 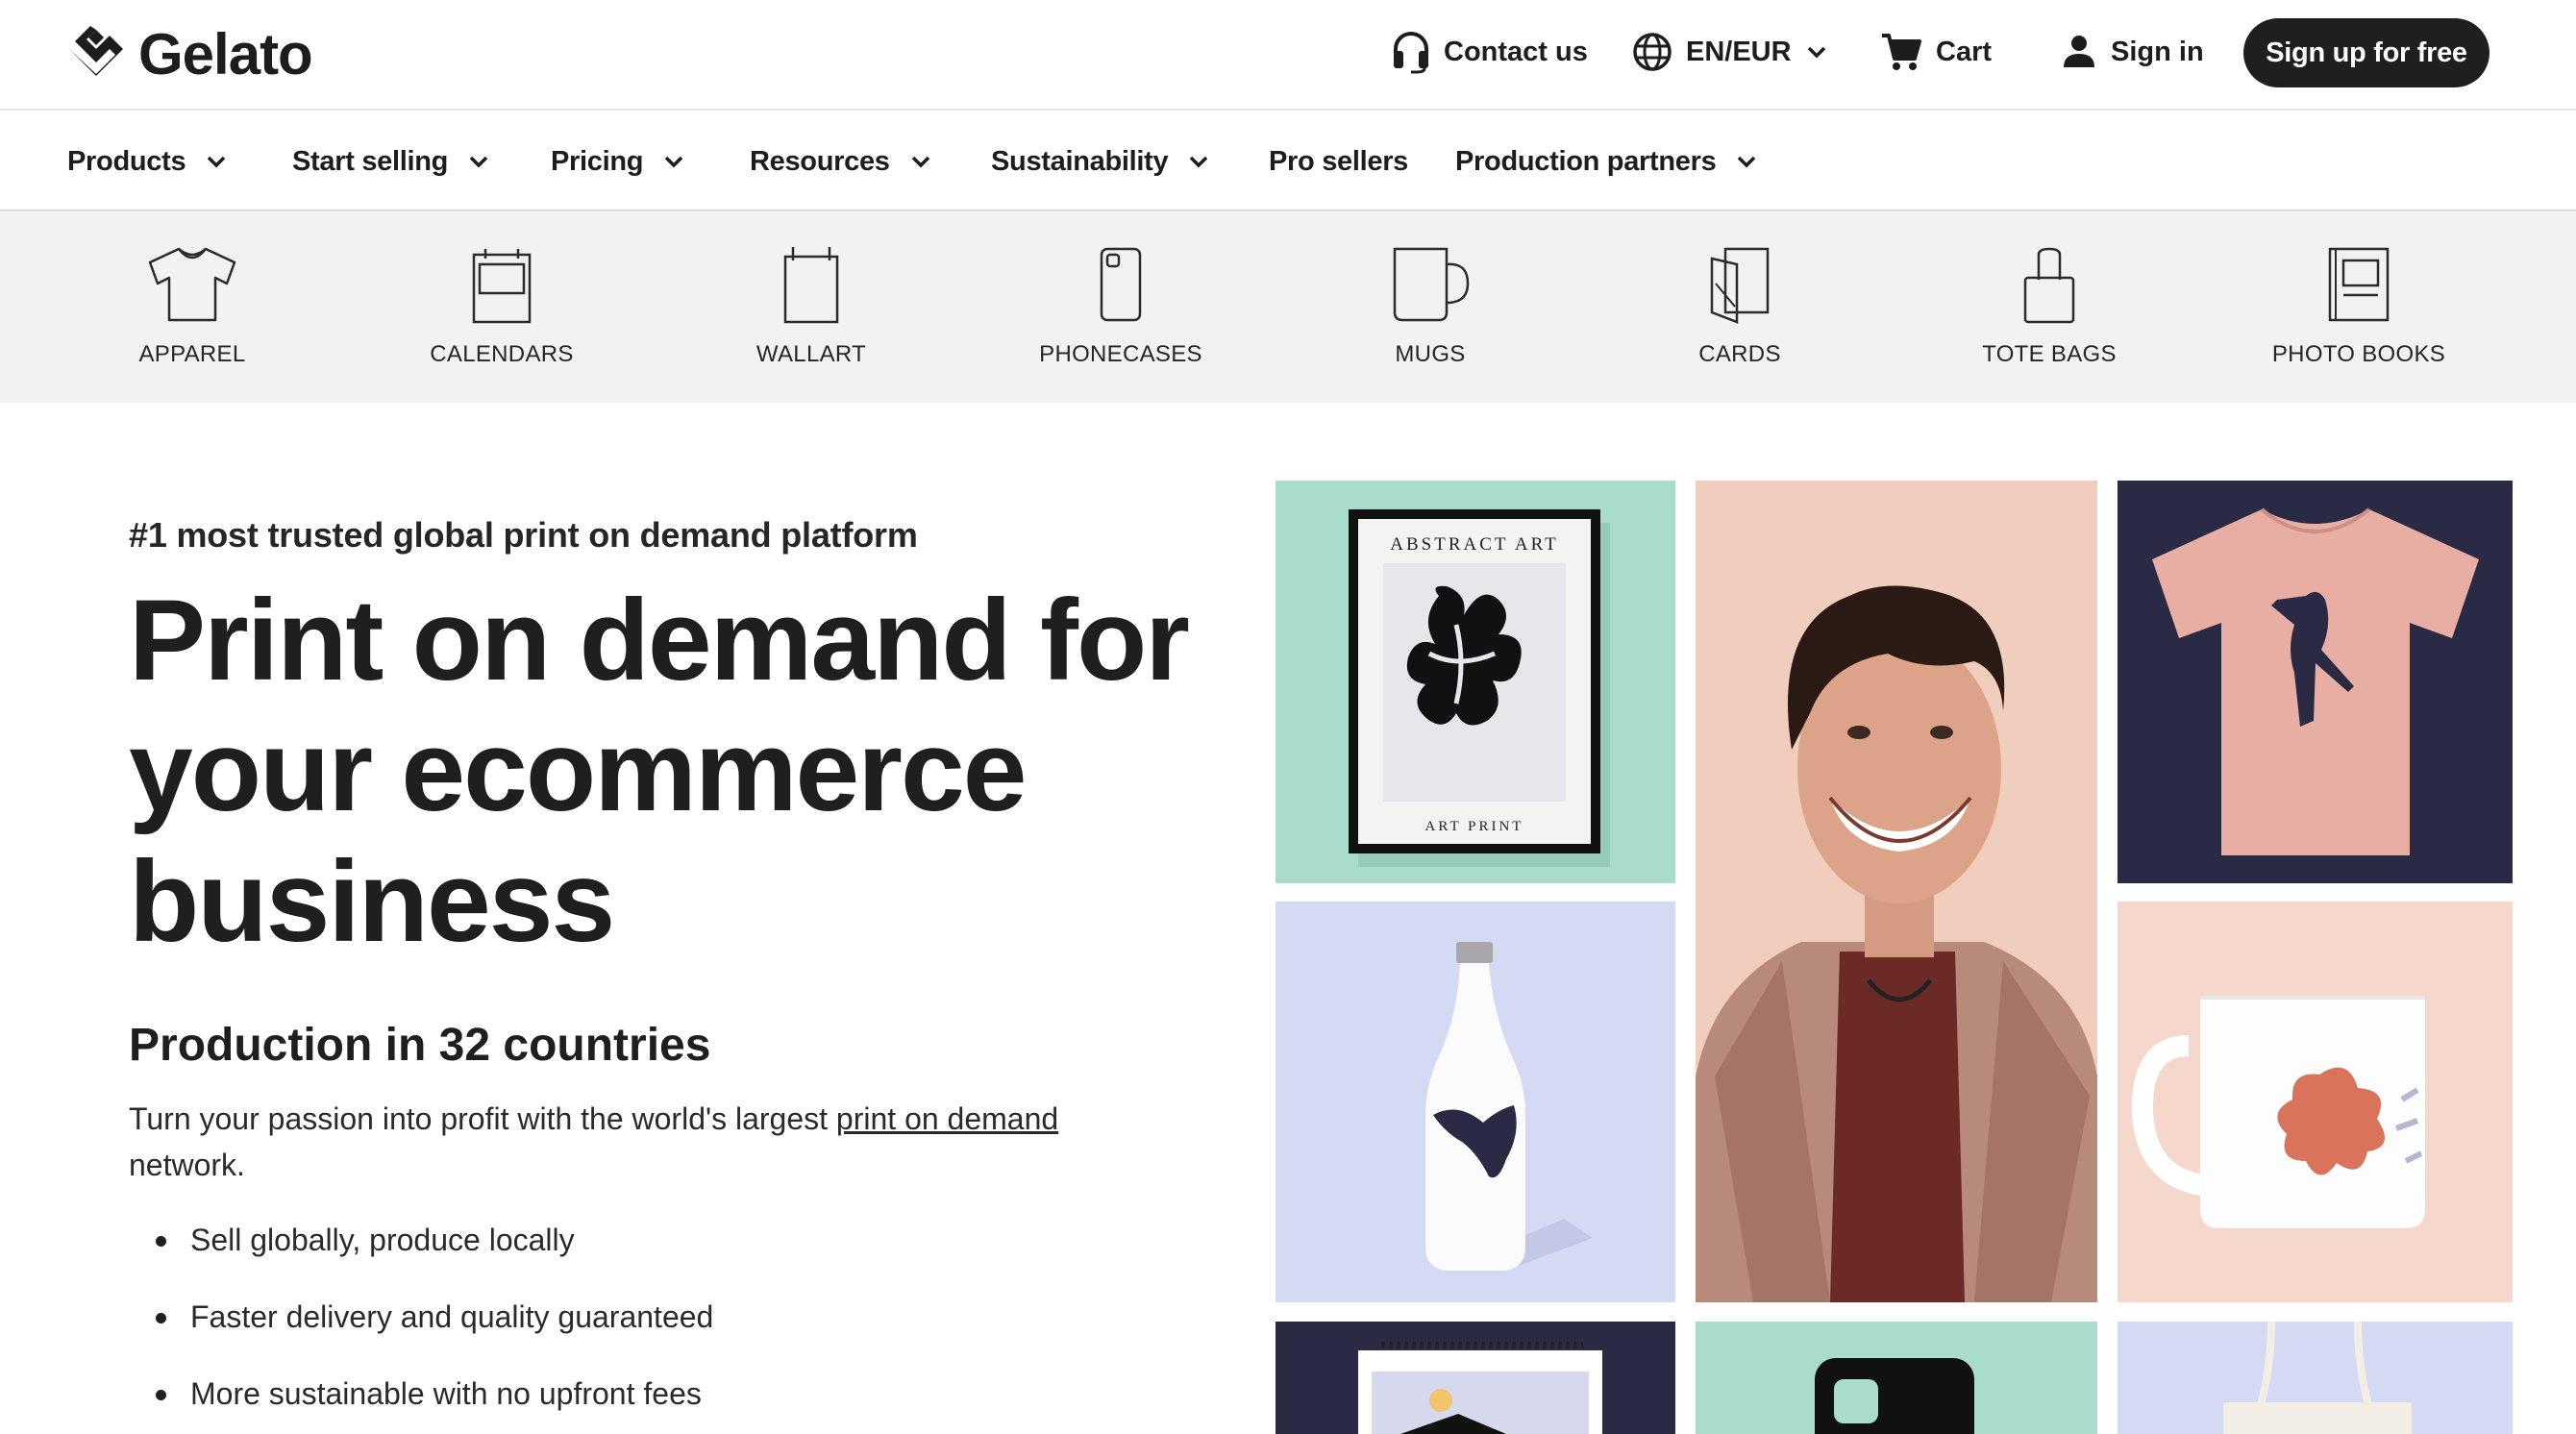 What do you see at coordinates (1896, 943) in the screenshot?
I see `smiling-man-photo` at bounding box center [1896, 943].